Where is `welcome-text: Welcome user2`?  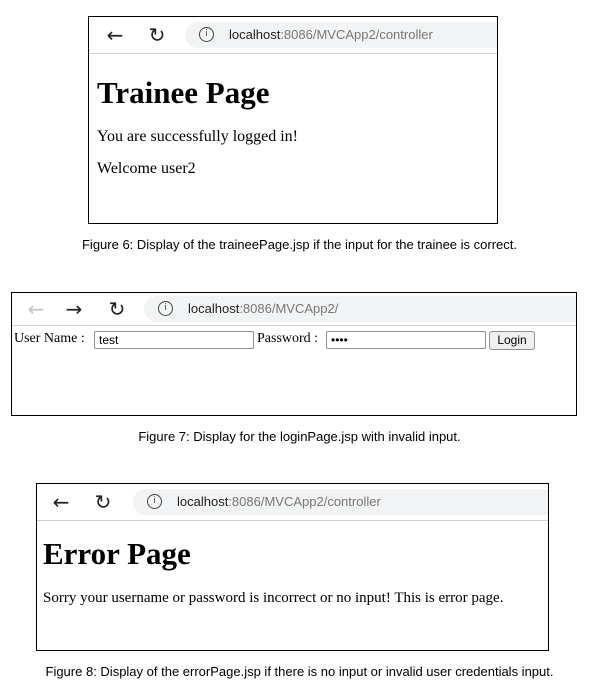
welcome-text: Welcome user2 is located at coordinates (146, 168).